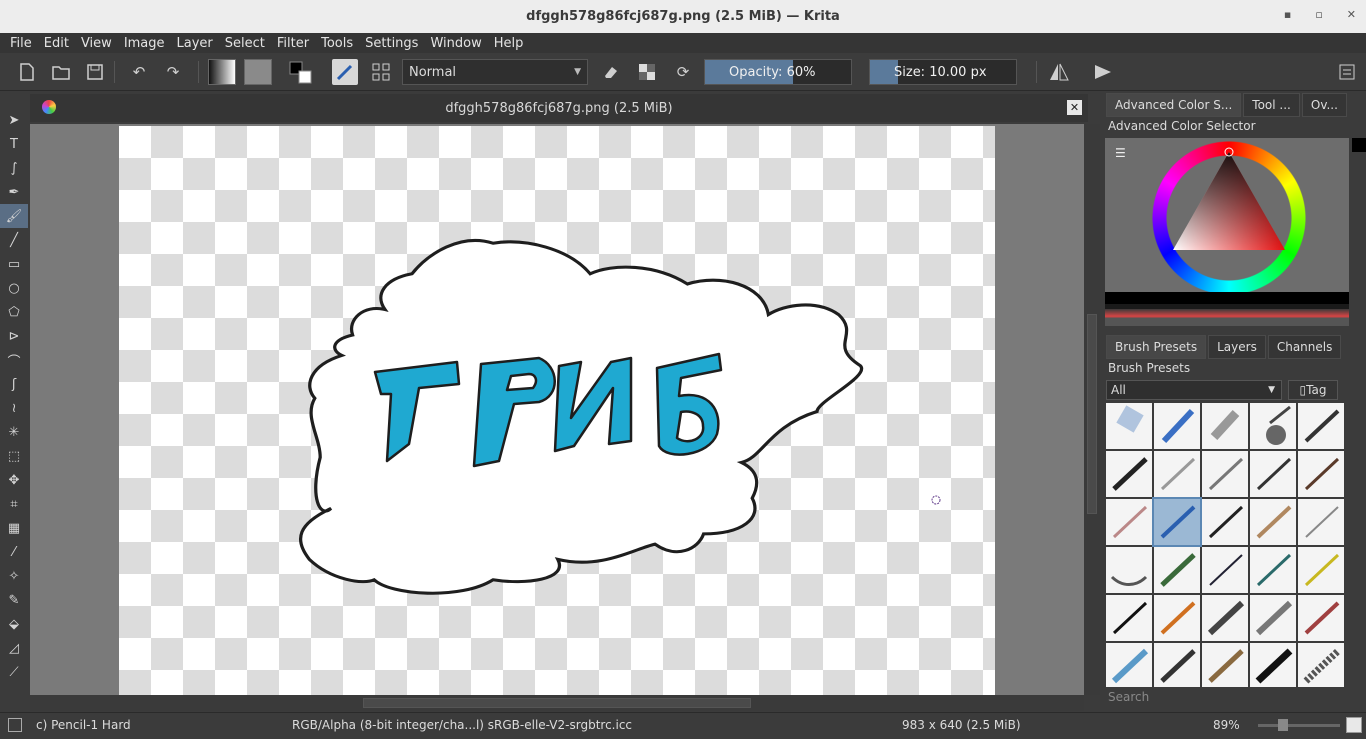 This screenshot has width=1366, height=739. Describe the element at coordinates (1229, 218) in the screenshot. I see `color-wheel` at that location.